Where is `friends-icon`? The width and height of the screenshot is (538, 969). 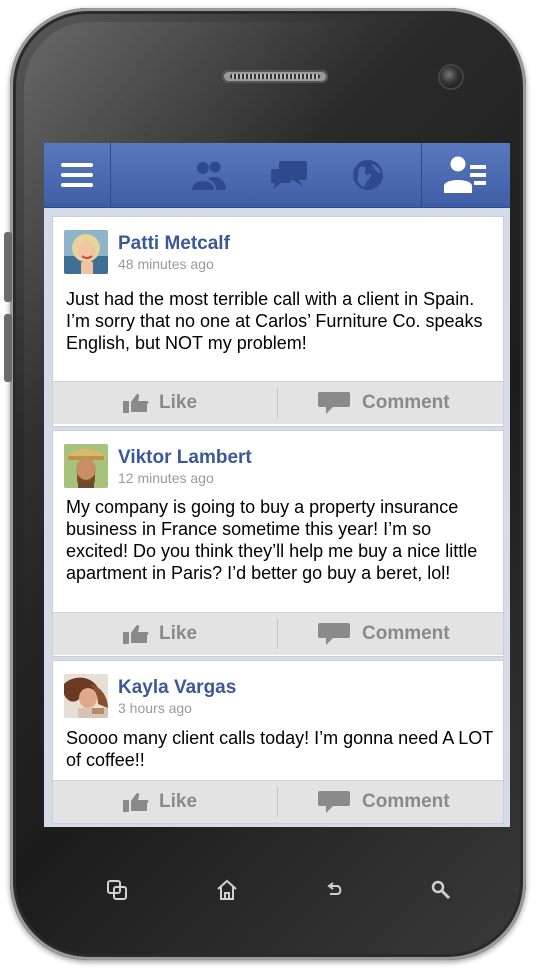 friends-icon is located at coordinates (209, 175).